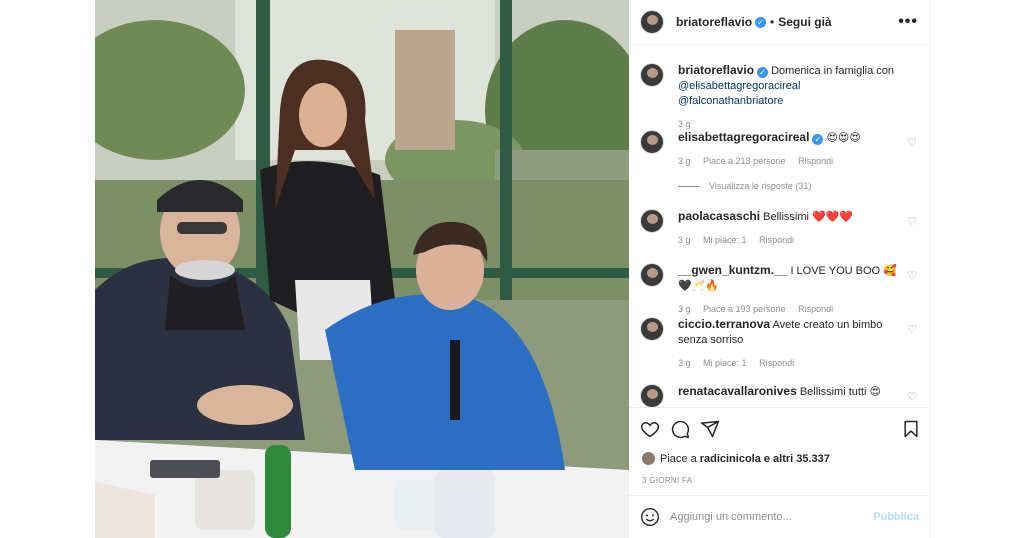  I want to click on comment-text: 😍😍😍, so click(843, 138).